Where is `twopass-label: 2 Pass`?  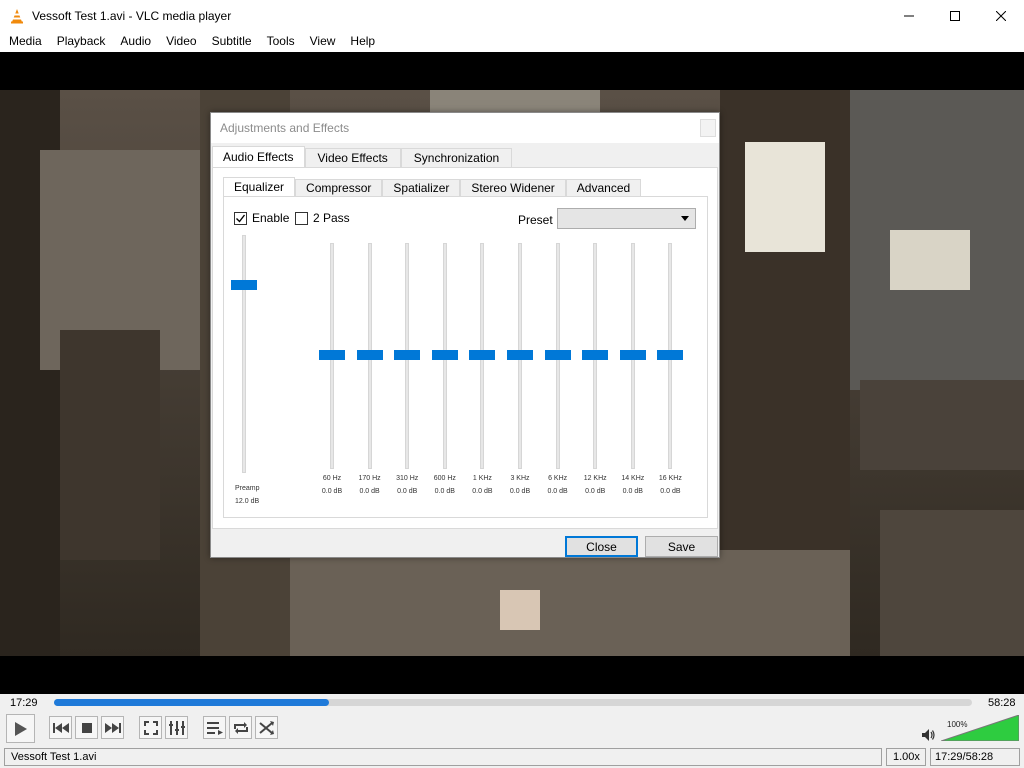 twopass-label: 2 Pass is located at coordinates (331, 218).